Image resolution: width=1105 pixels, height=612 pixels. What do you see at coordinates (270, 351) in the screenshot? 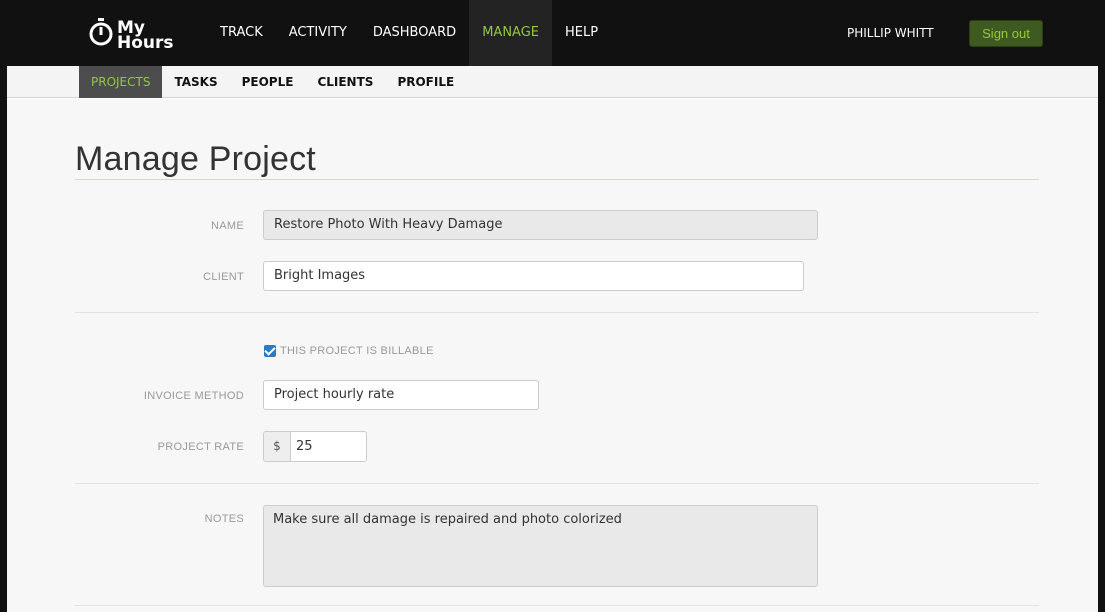
I see `billable-checkbox` at bounding box center [270, 351].